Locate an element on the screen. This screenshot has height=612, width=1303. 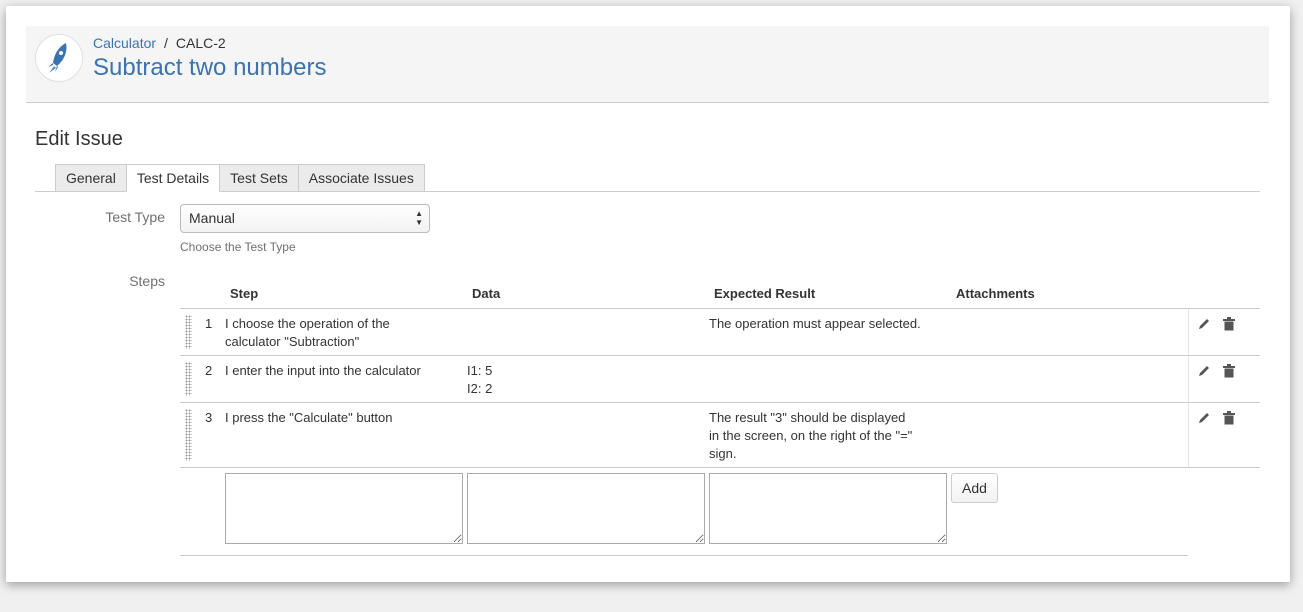
new-step-row: Add is located at coordinates (684, 512).